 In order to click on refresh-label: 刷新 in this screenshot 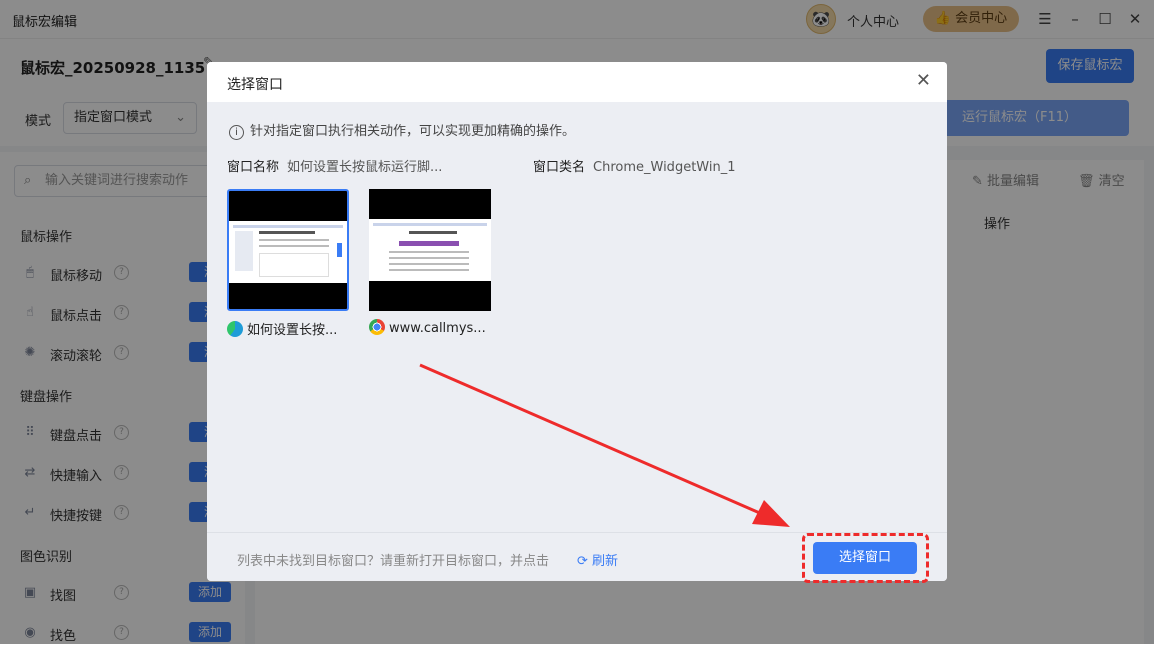, I will do `click(605, 561)`.